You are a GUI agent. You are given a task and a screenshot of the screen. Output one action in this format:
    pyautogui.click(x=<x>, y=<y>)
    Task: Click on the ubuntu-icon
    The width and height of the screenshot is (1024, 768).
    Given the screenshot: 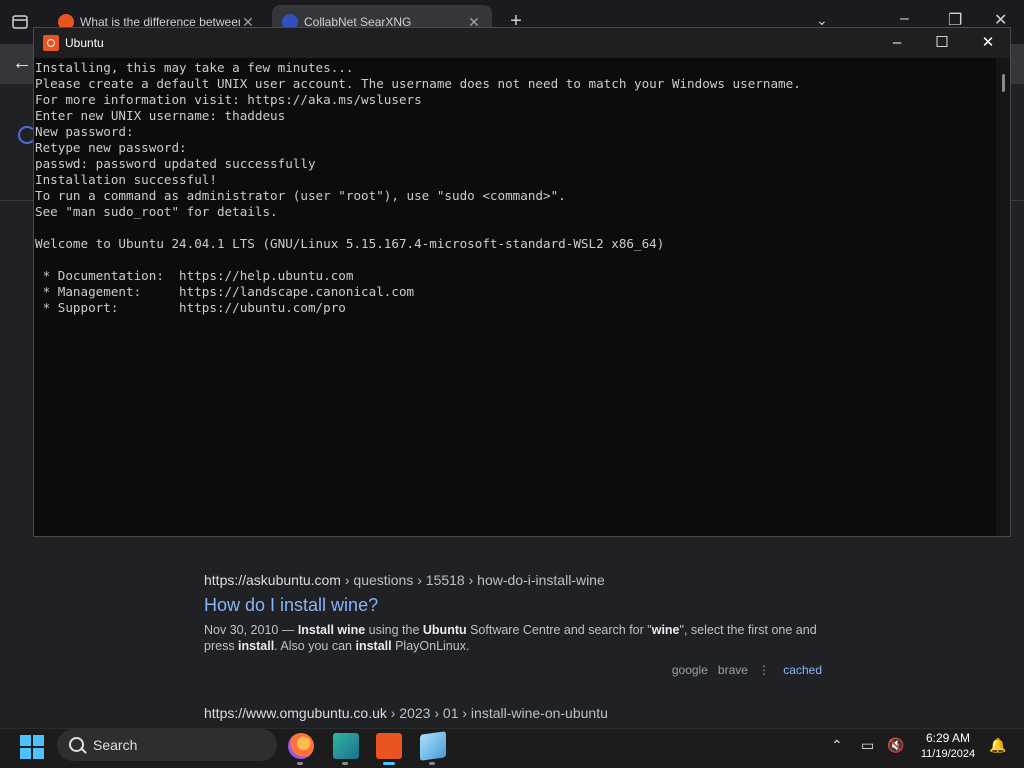 What is the action you would take?
    pyautogui.click(x=51, y=43)
    